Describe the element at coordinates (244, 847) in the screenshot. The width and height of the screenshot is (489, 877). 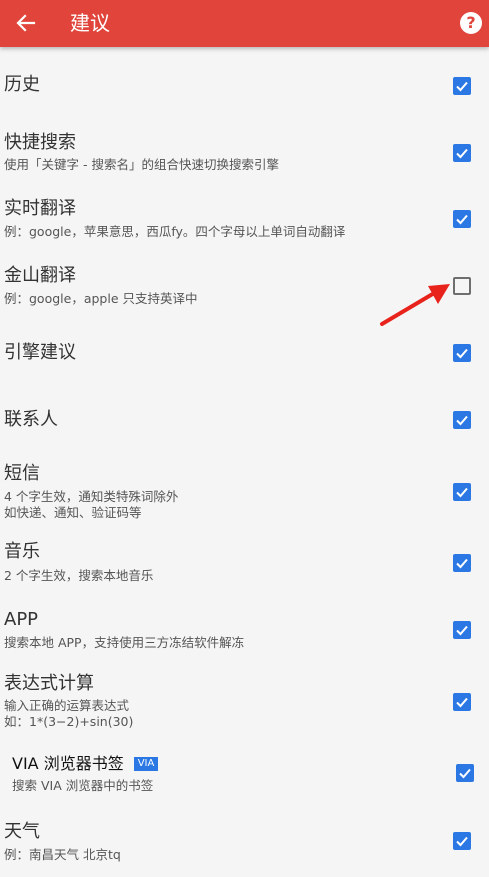
I see `setting-weather: 天气 例：南昌天气 北京tq` at that location.